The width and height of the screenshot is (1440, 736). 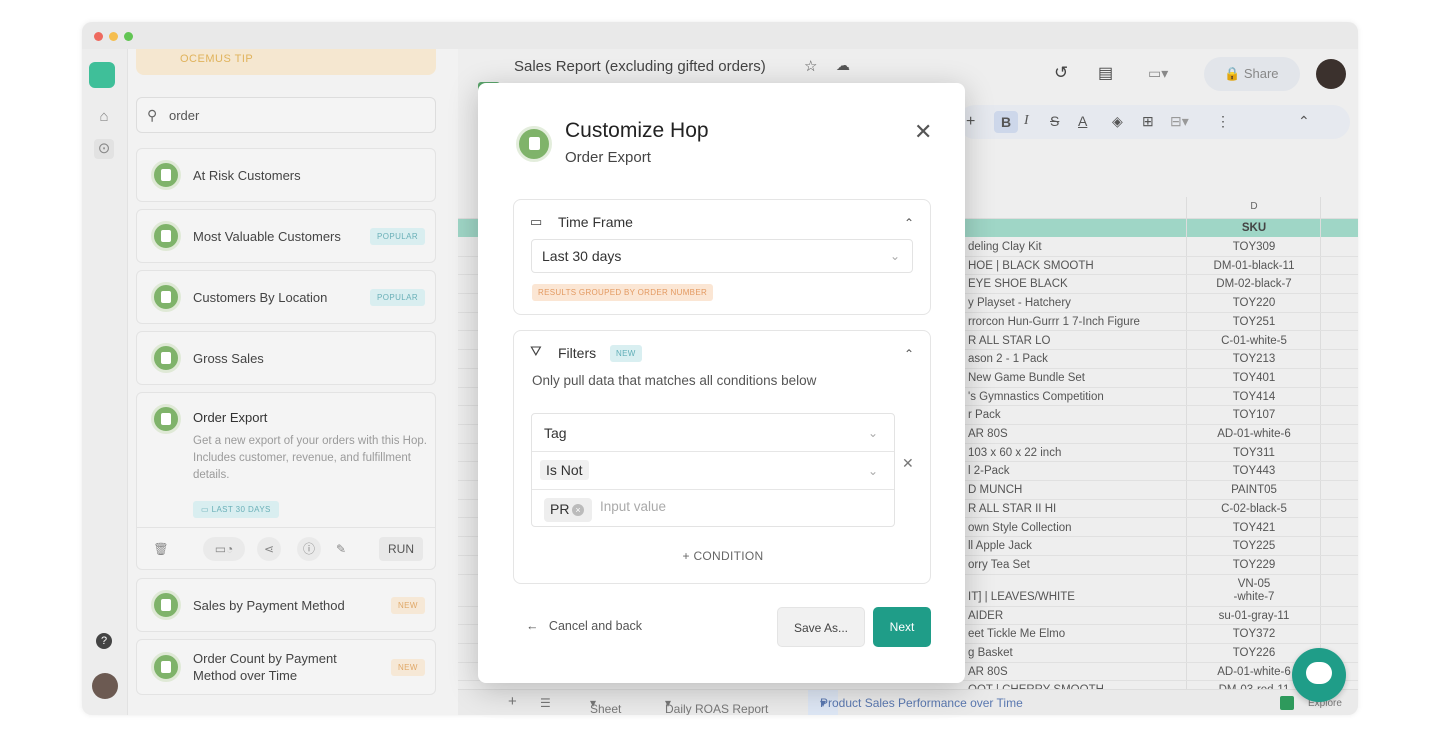 What do you see at coordinates (1287, 703) in the screenshot?
I see `explore-icon` at bounding box center [1287, 703].